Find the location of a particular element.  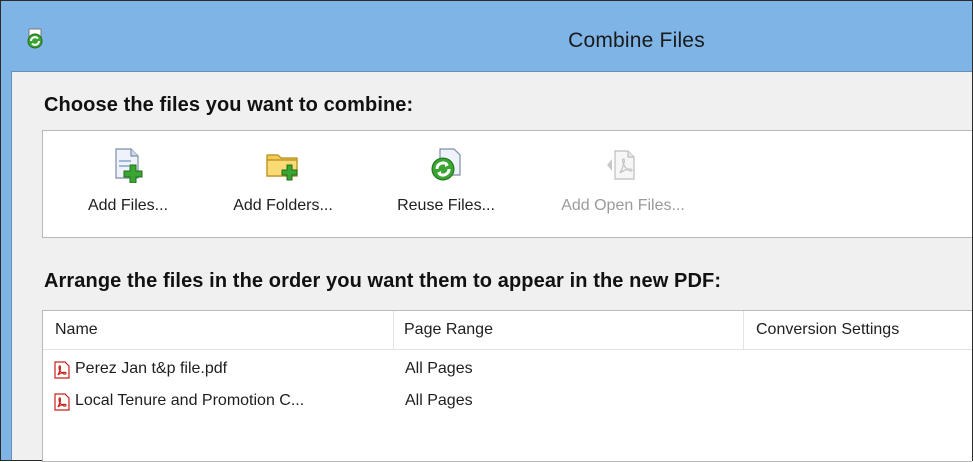

column-header-name: Name is located at coordinates (218, 330).